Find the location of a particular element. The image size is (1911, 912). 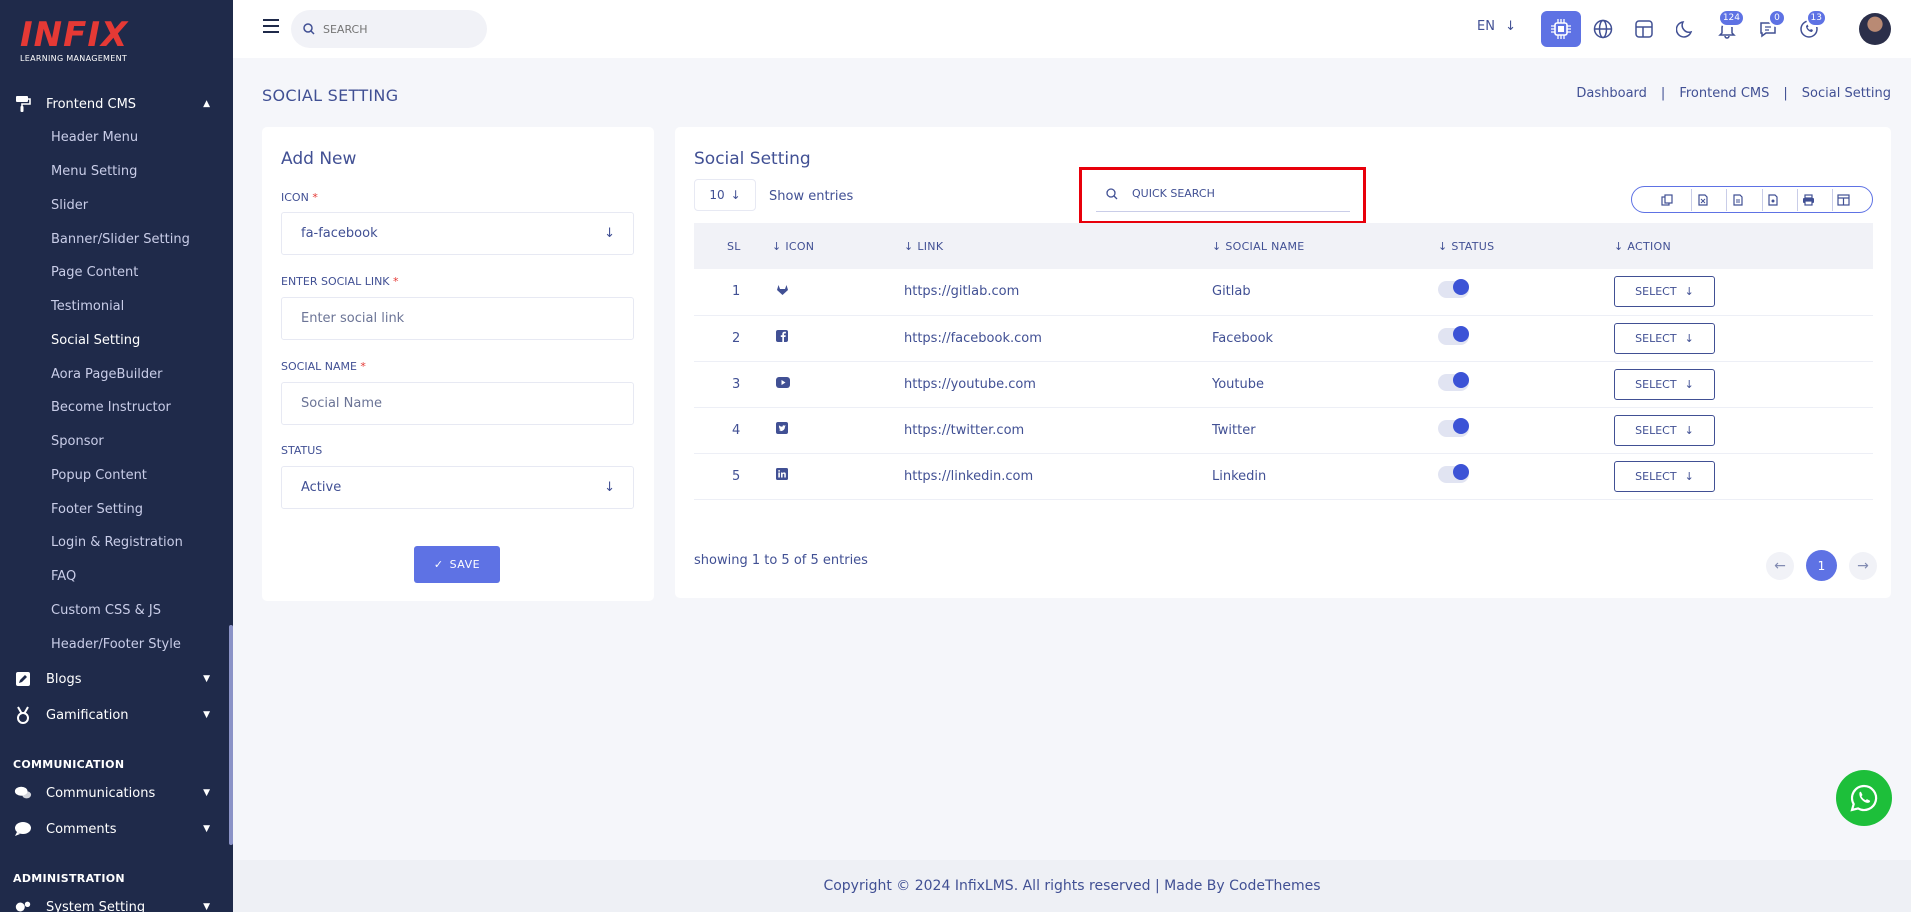

icon-select: fa-facebook ↓ is located at coordinates (457, 233).